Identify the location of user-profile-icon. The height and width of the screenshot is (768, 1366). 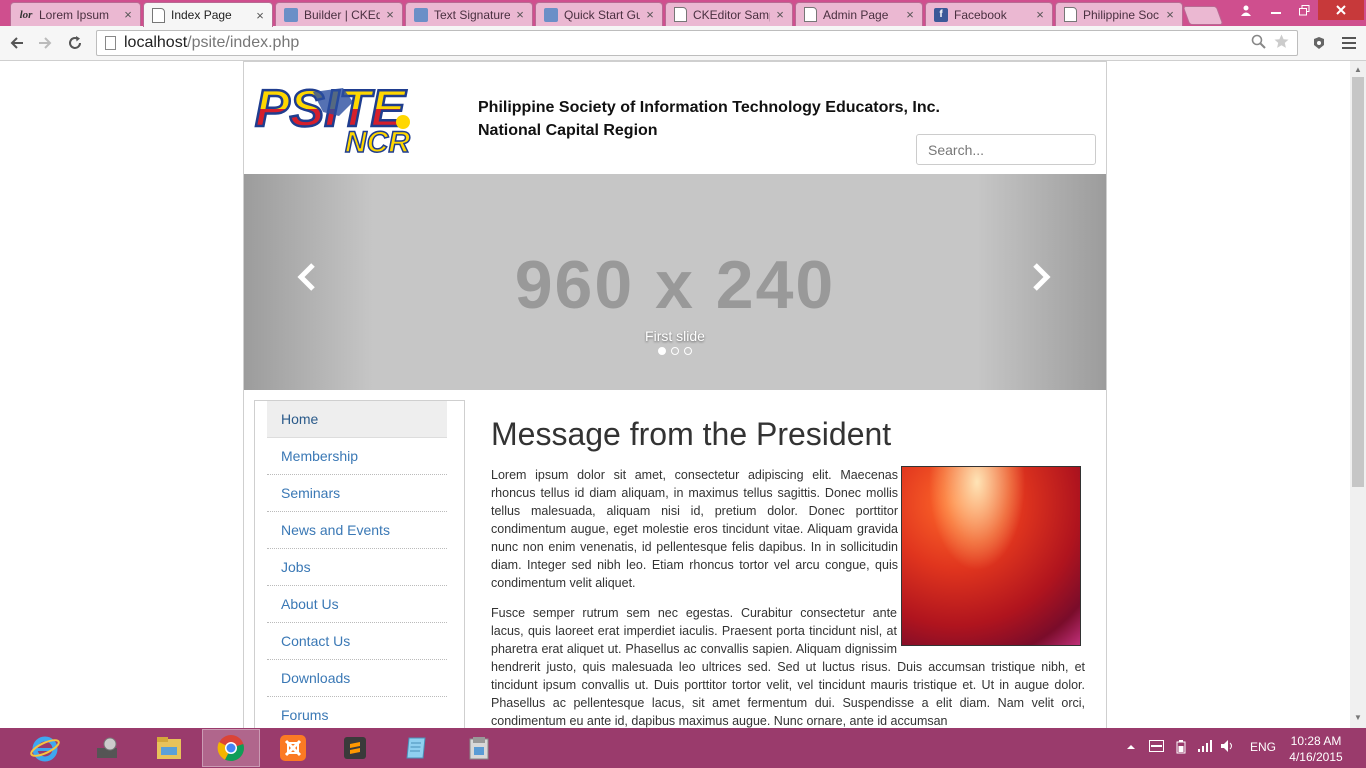
(1246, 10).